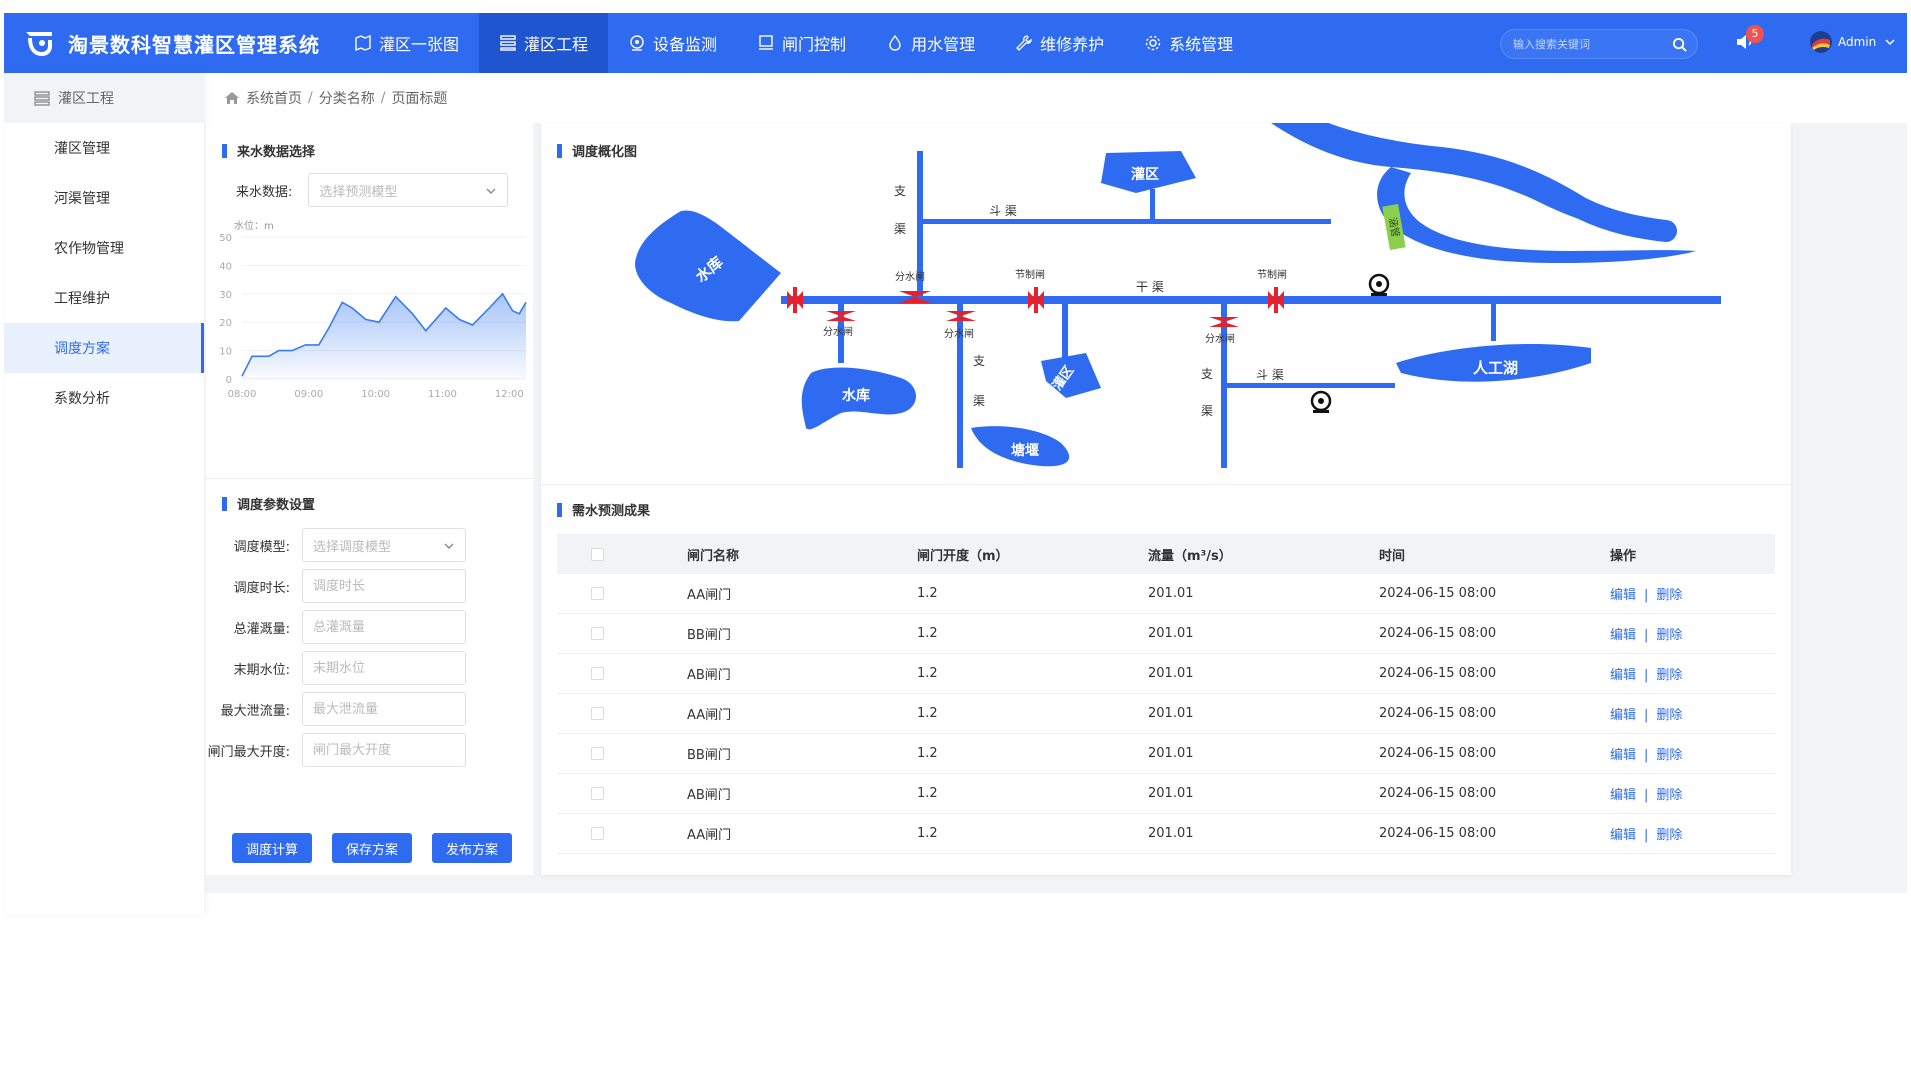  Describe the element at coordinates (1272, 274) in the screenshot. I see `control-gate-label: 节制闸` at that location.